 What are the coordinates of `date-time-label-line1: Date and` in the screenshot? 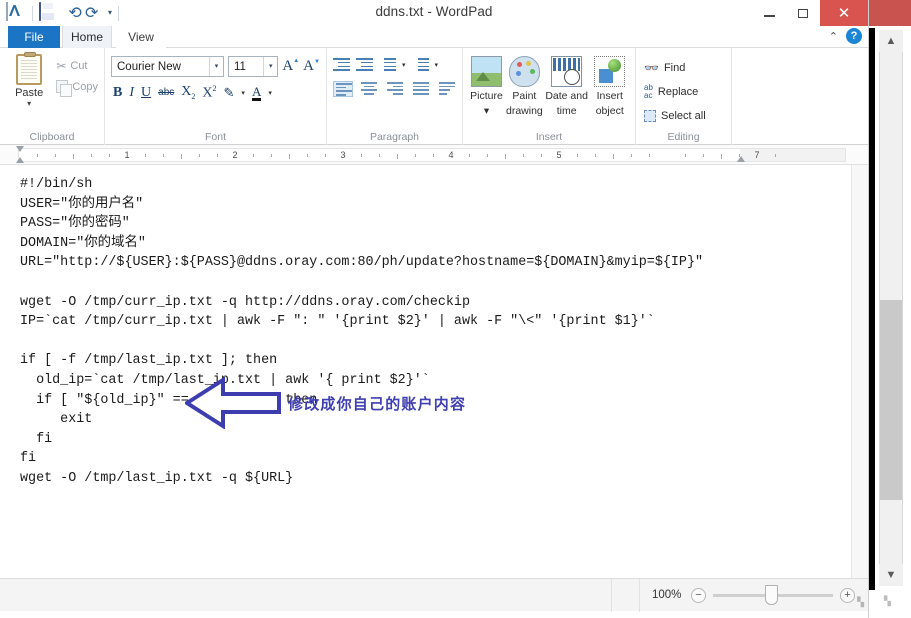 It's located at (566, 96).